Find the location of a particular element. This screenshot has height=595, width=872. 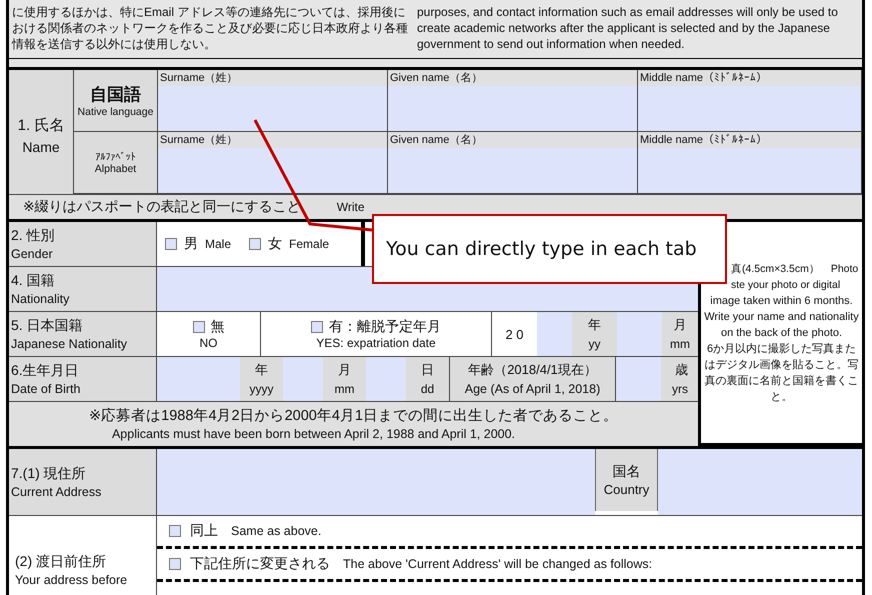

option-label: 無 is located at coordinates (217, 327).